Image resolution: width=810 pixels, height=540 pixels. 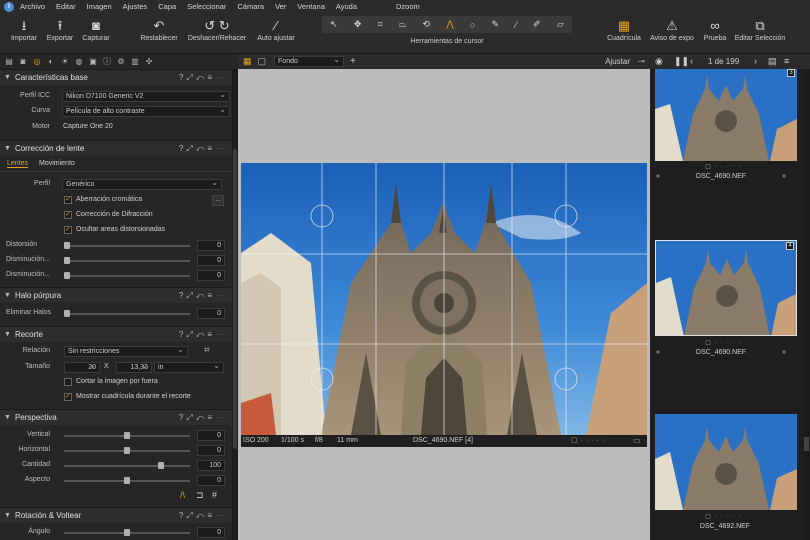 I want to click on color-tag-icon: ▭, so click(x=637, y=440).